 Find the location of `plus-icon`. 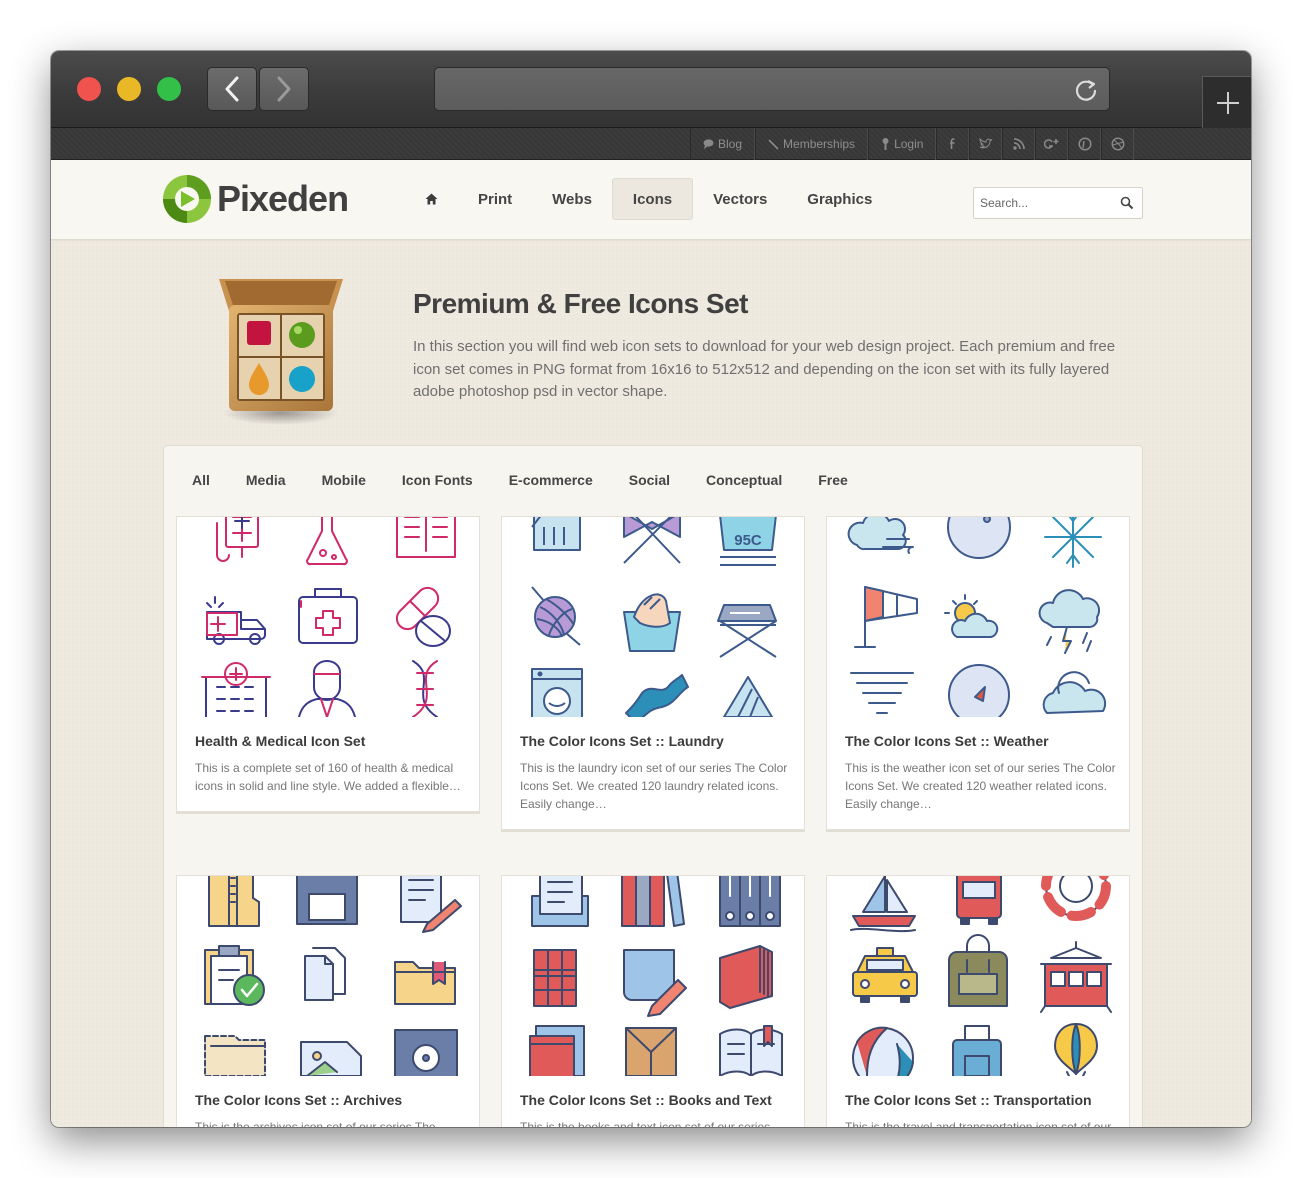

plus-icon is located at coordinates (1227, 102).